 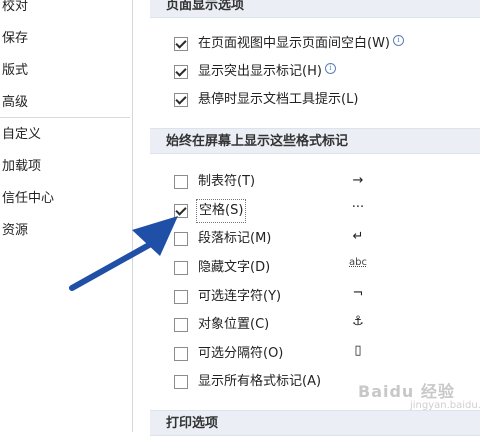 What do you see at coordinates (181, 268) in the screenshot?
I see `checkbox-hidden-text` at bounding box center [181, 268].